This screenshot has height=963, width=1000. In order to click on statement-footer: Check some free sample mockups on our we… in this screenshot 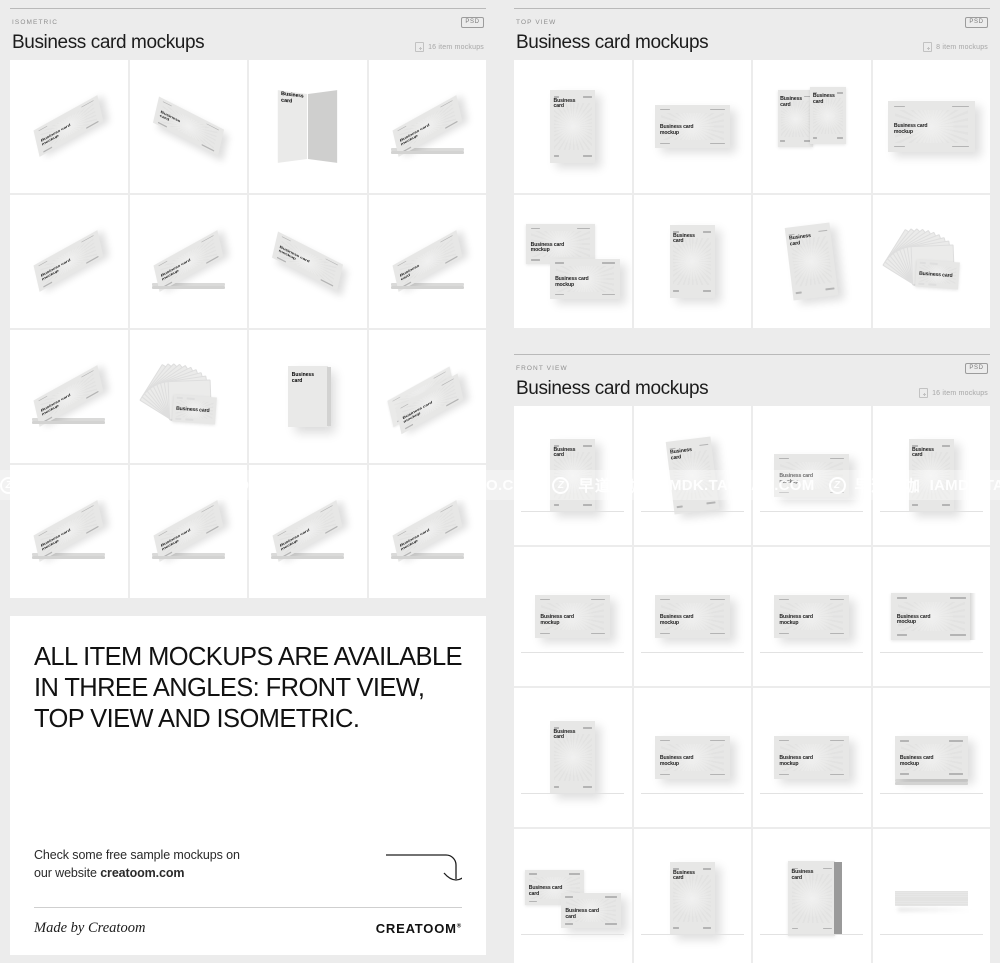, I will do `click(251, 901)`.